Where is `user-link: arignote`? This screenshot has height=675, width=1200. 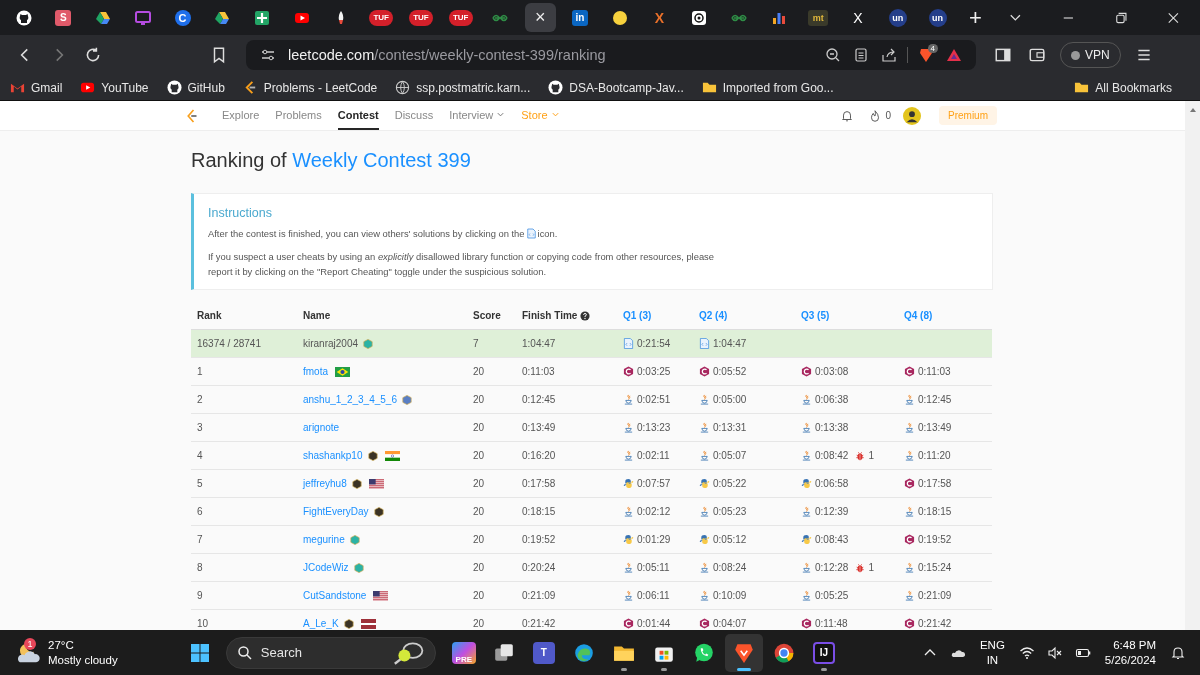 user-link: arignote is located at coordinates (321, 427).